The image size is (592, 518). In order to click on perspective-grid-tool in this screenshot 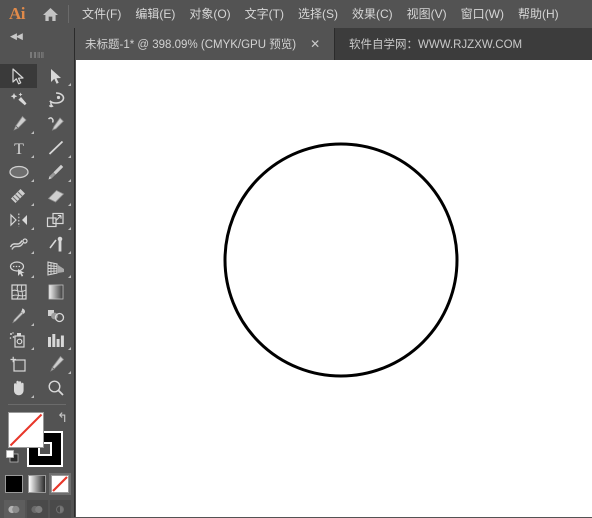, I will do `click(55, 268)`.